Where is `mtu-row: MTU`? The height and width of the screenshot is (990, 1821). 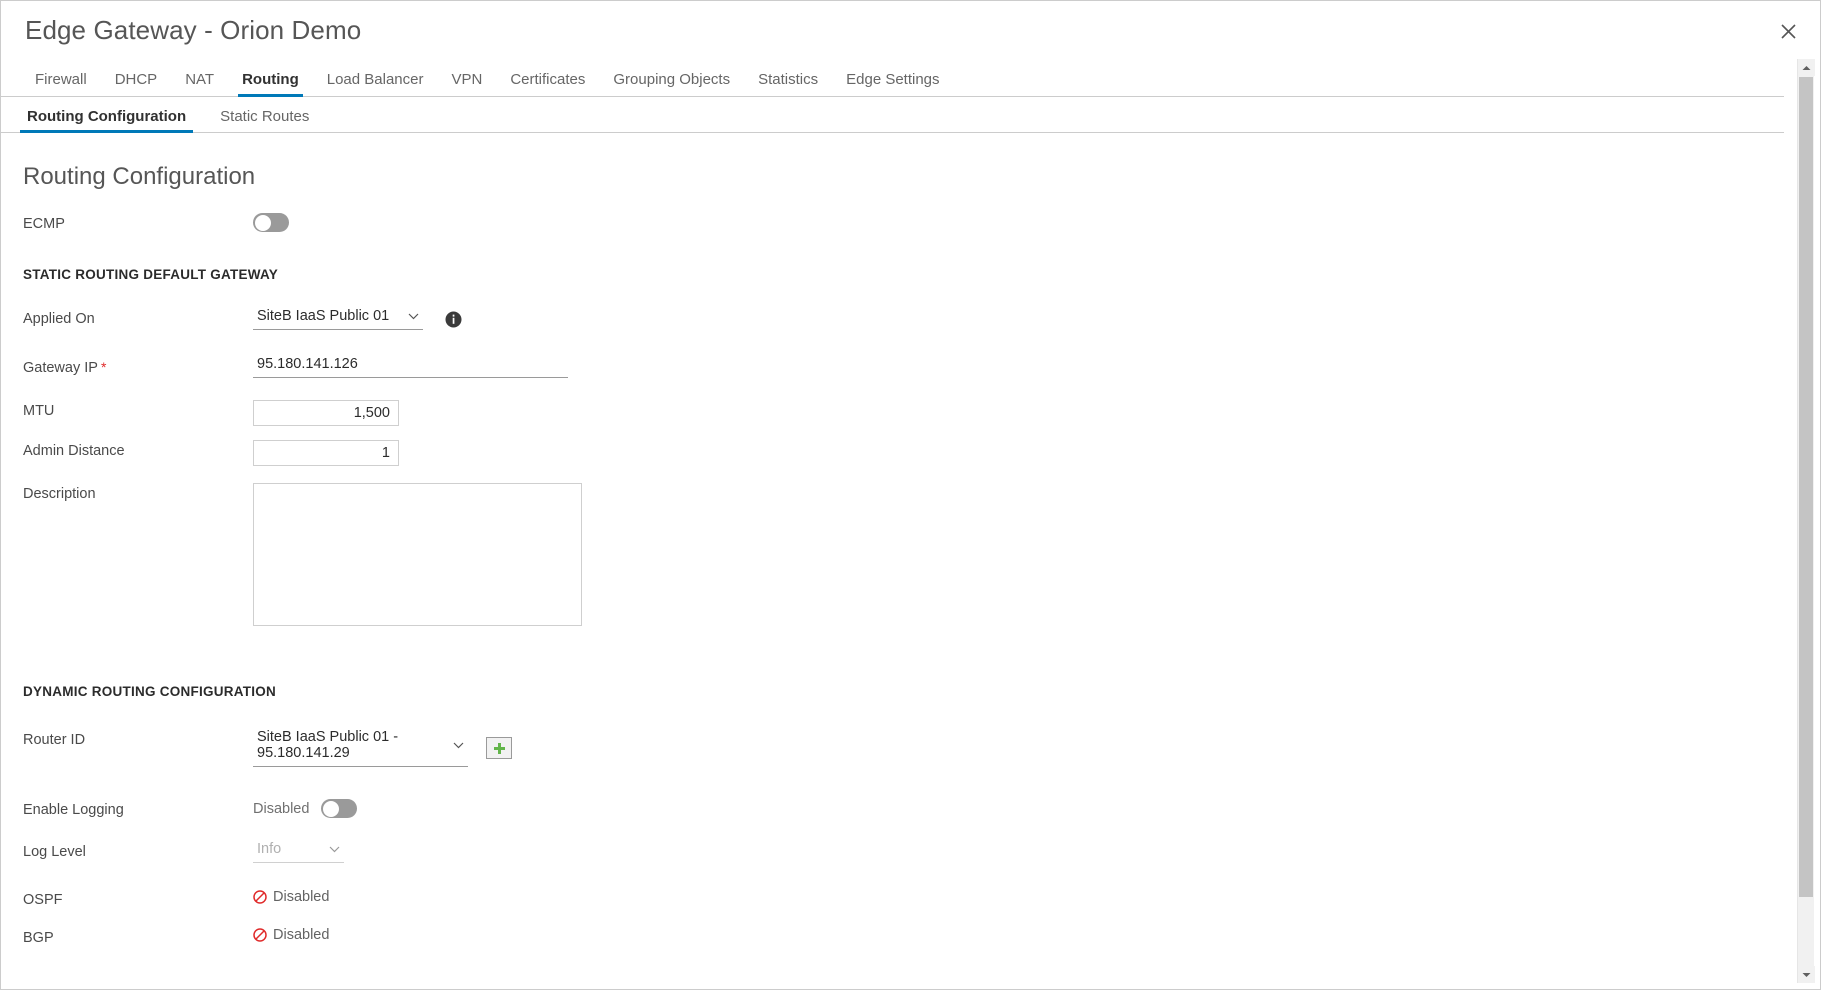 mtu-row: MTU is located at coordinates (921, 413).